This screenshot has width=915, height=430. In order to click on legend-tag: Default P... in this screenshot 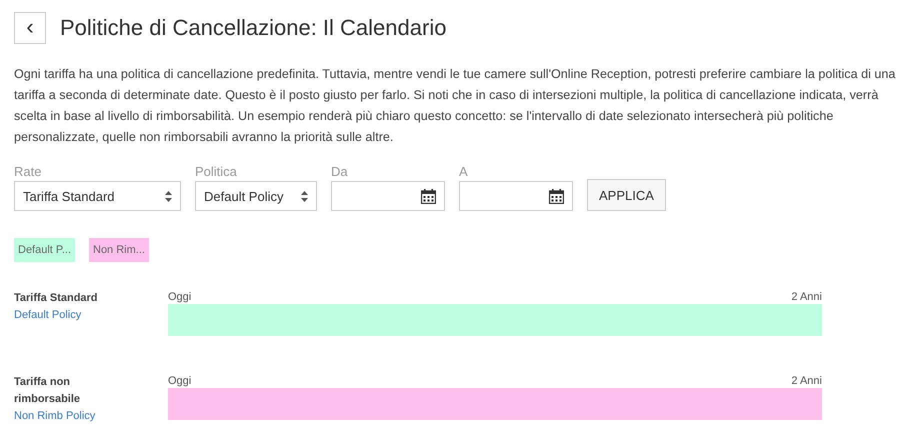, I will do `click(44, 250)`.